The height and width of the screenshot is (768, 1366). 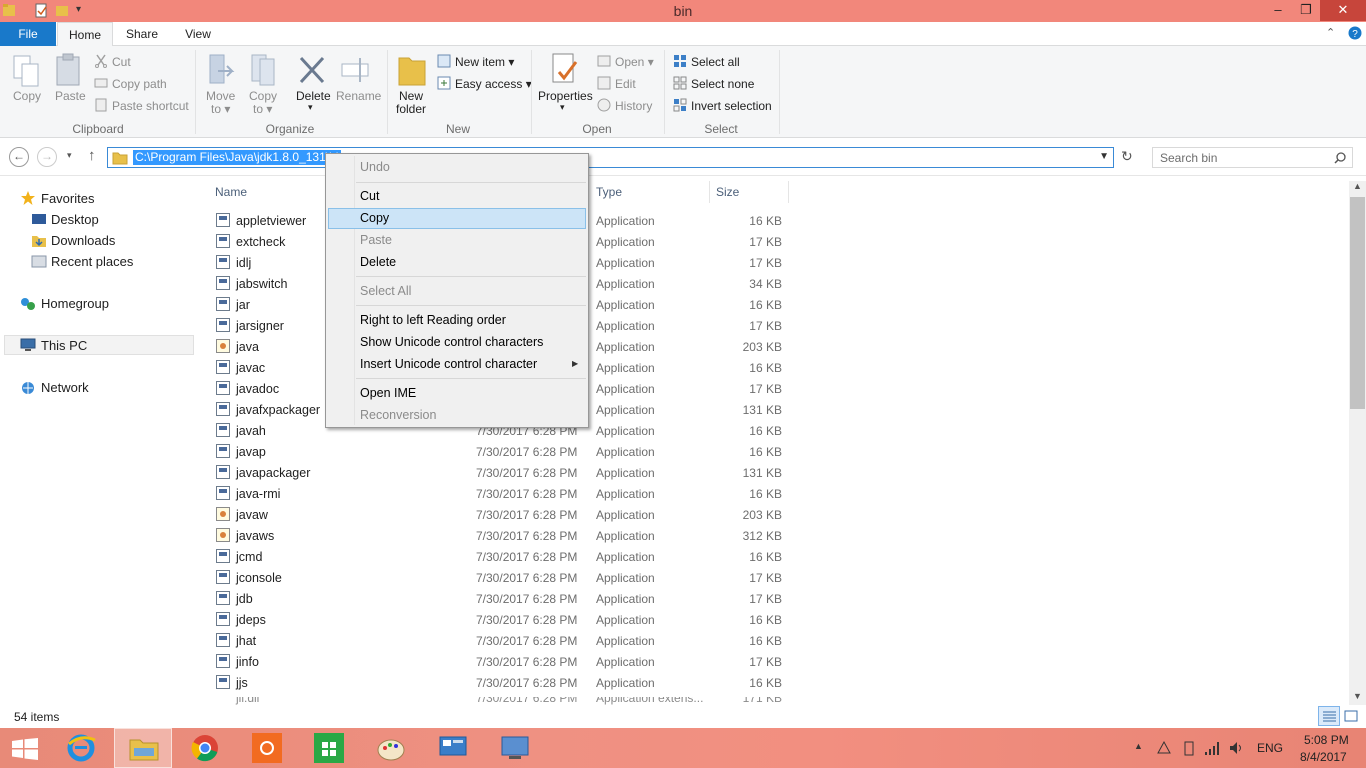 I want to click on menu-delete: Delete, so click(x=378, y=262).